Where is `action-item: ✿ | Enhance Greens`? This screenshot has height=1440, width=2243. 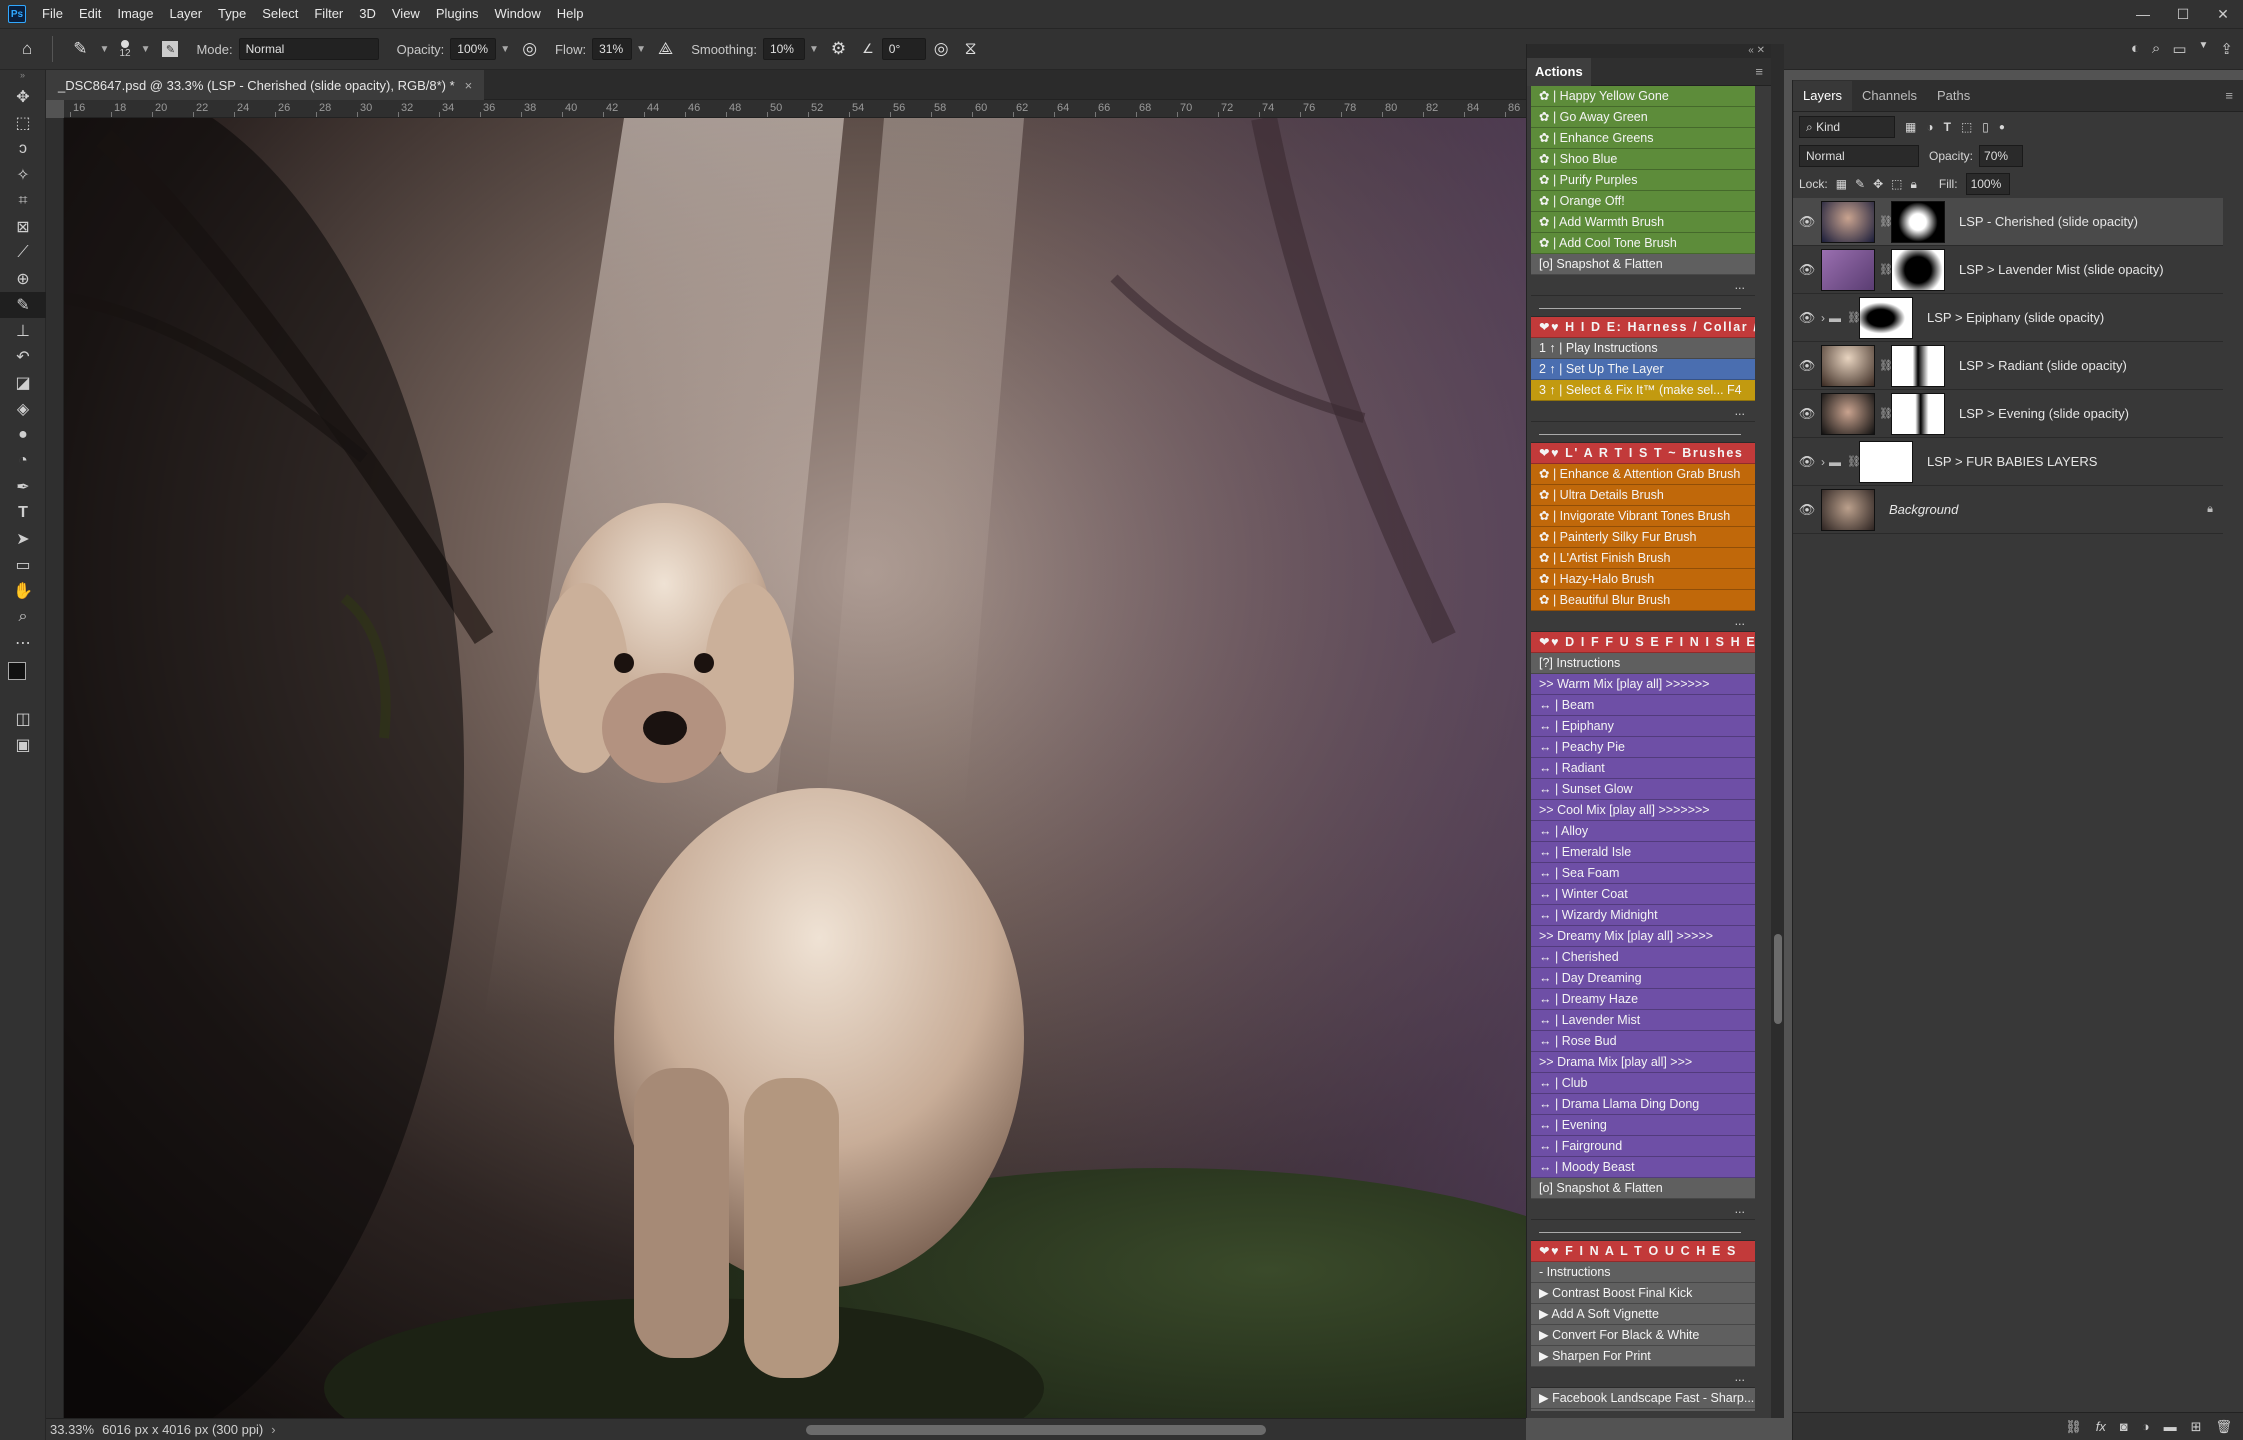
action-item: ✿ | Enhance Greens is located at coordinates (1643, 138).